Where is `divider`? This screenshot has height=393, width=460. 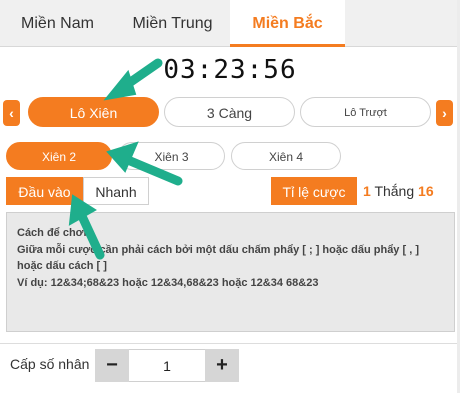 divider is located at coordinates (230, 343).